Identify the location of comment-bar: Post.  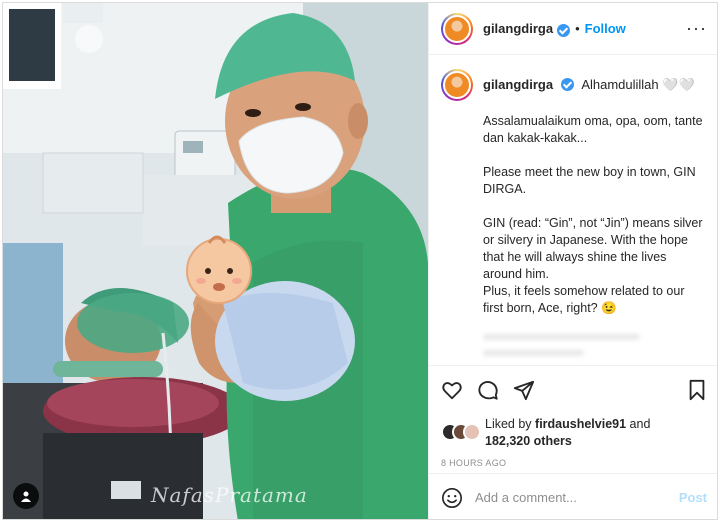
(573, 496).